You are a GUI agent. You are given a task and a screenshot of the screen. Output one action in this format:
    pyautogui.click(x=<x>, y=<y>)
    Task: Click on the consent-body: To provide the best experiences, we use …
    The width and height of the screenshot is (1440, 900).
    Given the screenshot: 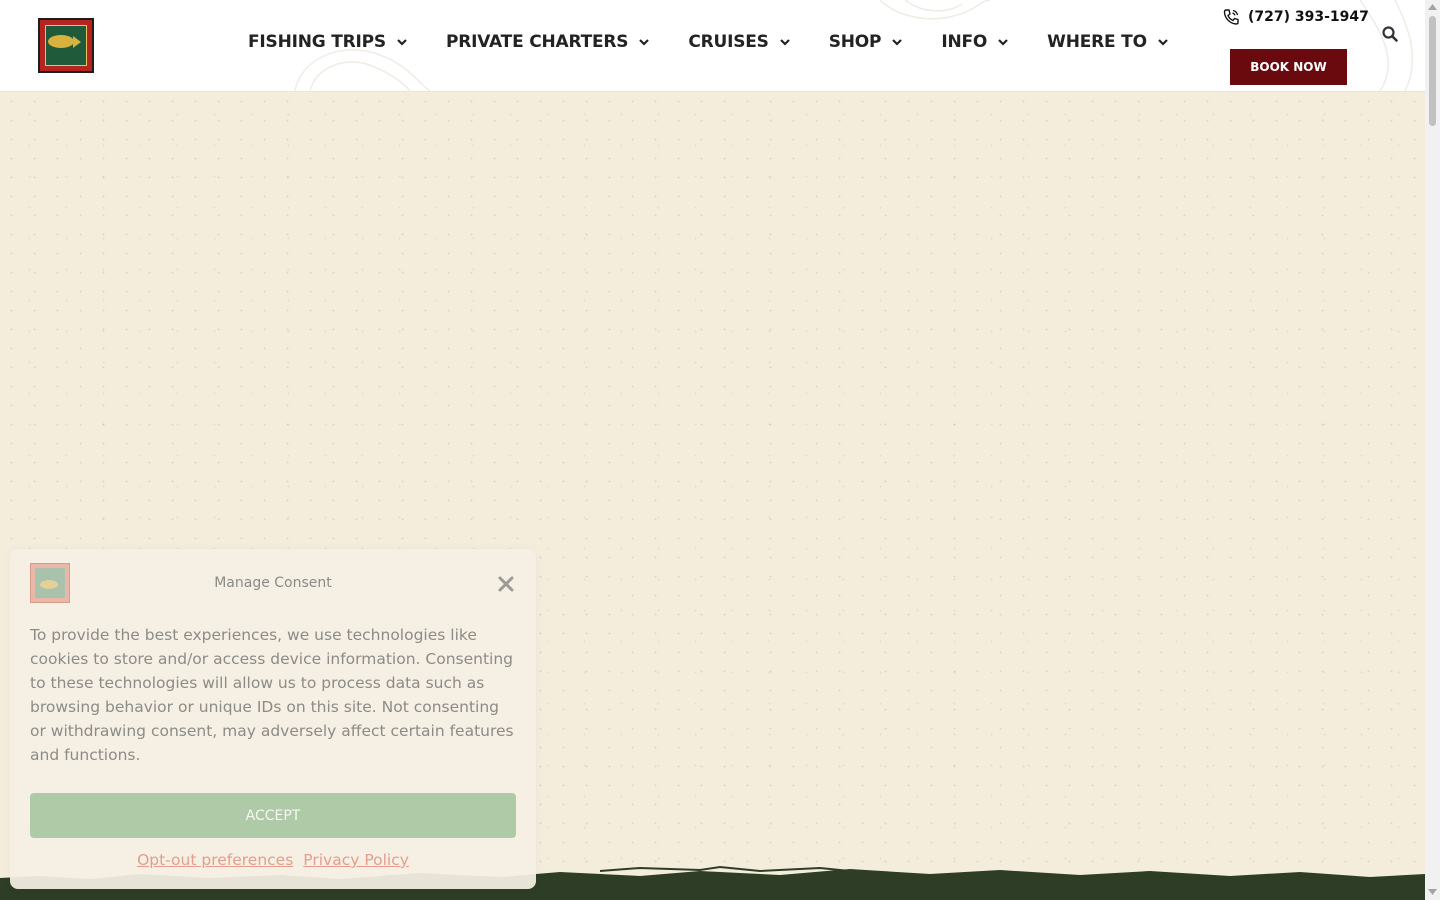 What is the action you would take?
    pyautogui.click(x=272, y=695)
    